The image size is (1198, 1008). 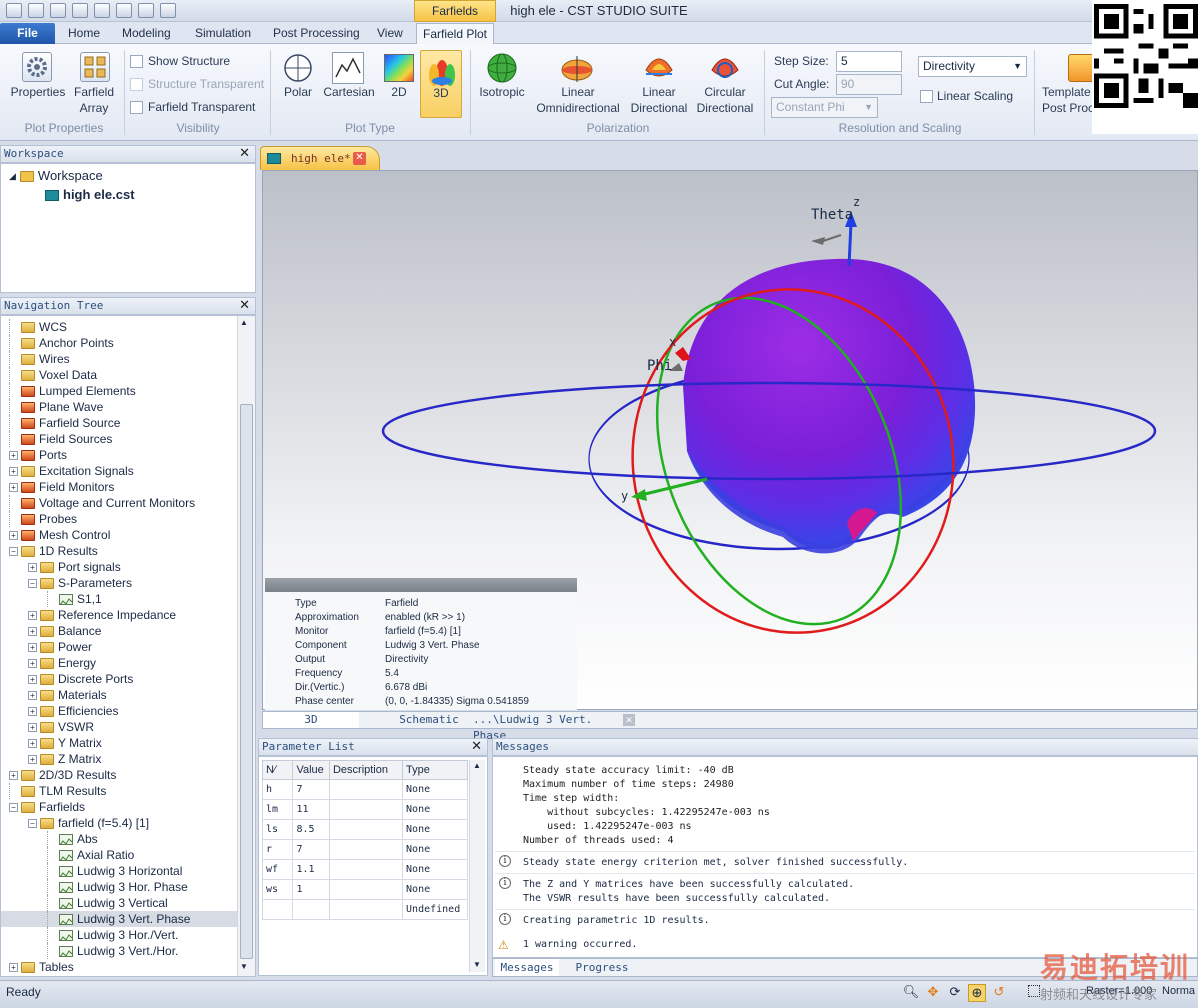 I want to click on linear-omnidirectional-icon, so click(x=577, y=69).